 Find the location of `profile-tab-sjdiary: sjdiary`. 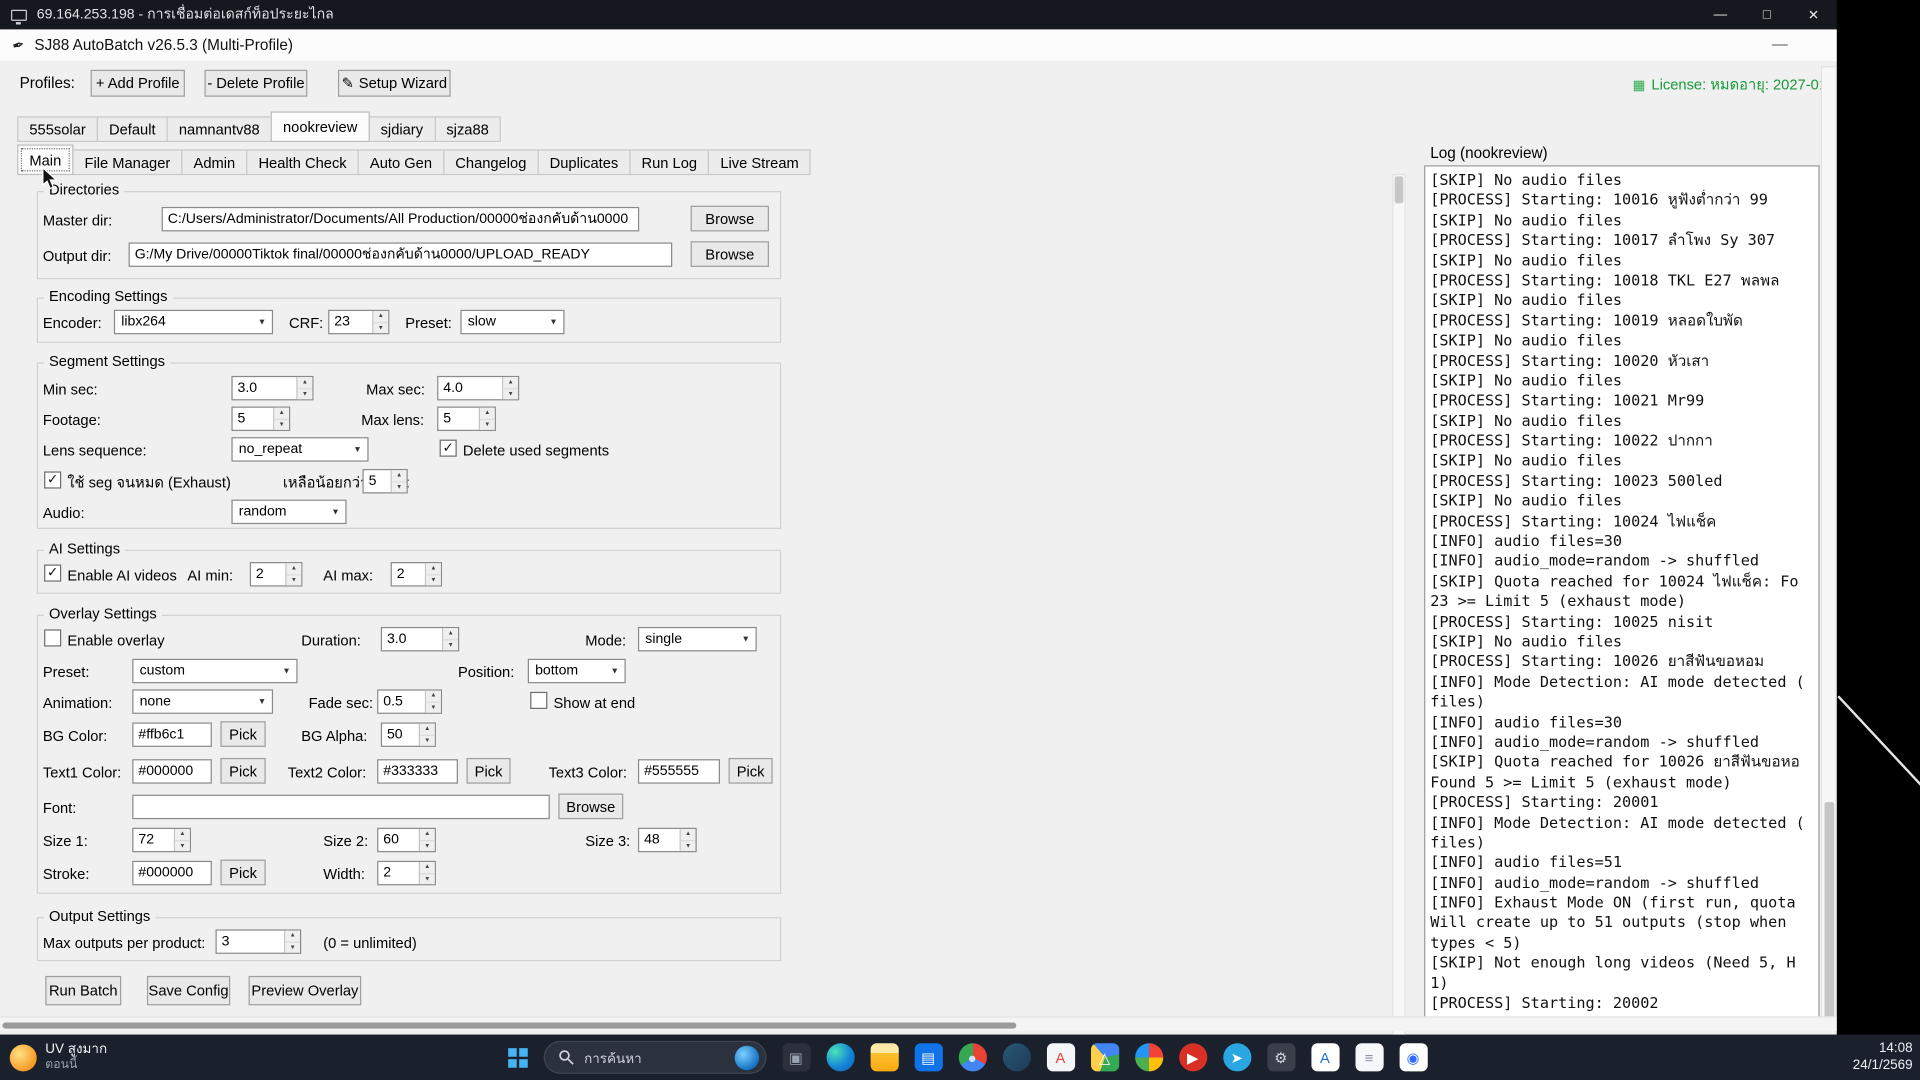

profile-tab-sjdiary: sjdiary is located at coordinates (402, 129).